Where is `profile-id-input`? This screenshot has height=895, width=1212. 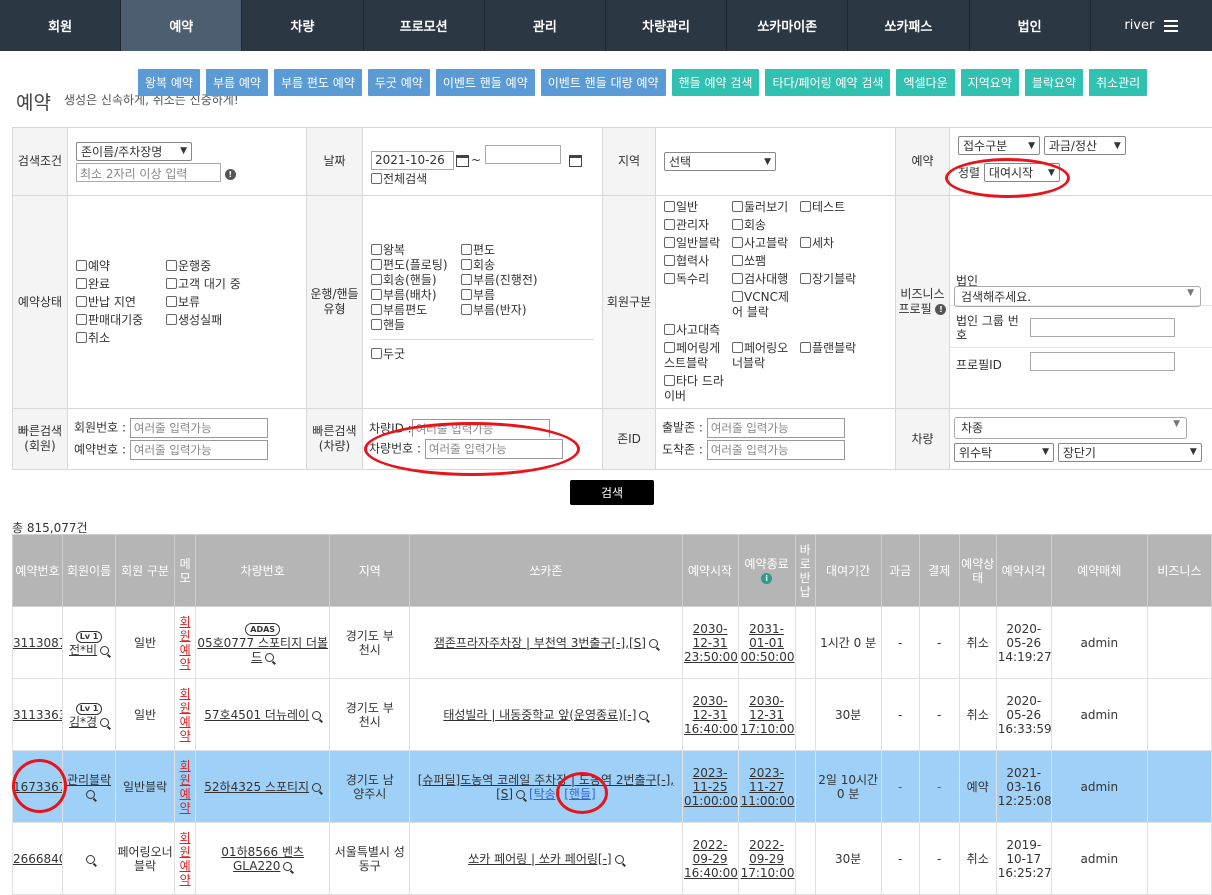 profile-id-input is located at coordinates (1102, 361).